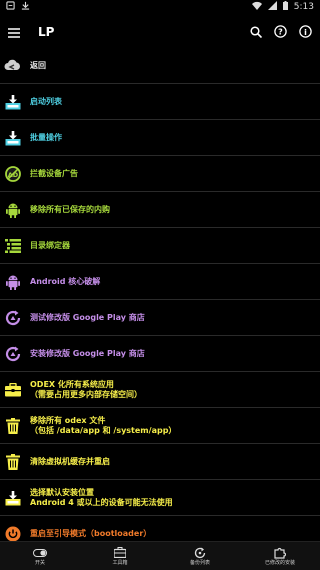  Describe the element at coordinates (12, 65) in the screenshot. I see `cloud-back-icon` at that location.